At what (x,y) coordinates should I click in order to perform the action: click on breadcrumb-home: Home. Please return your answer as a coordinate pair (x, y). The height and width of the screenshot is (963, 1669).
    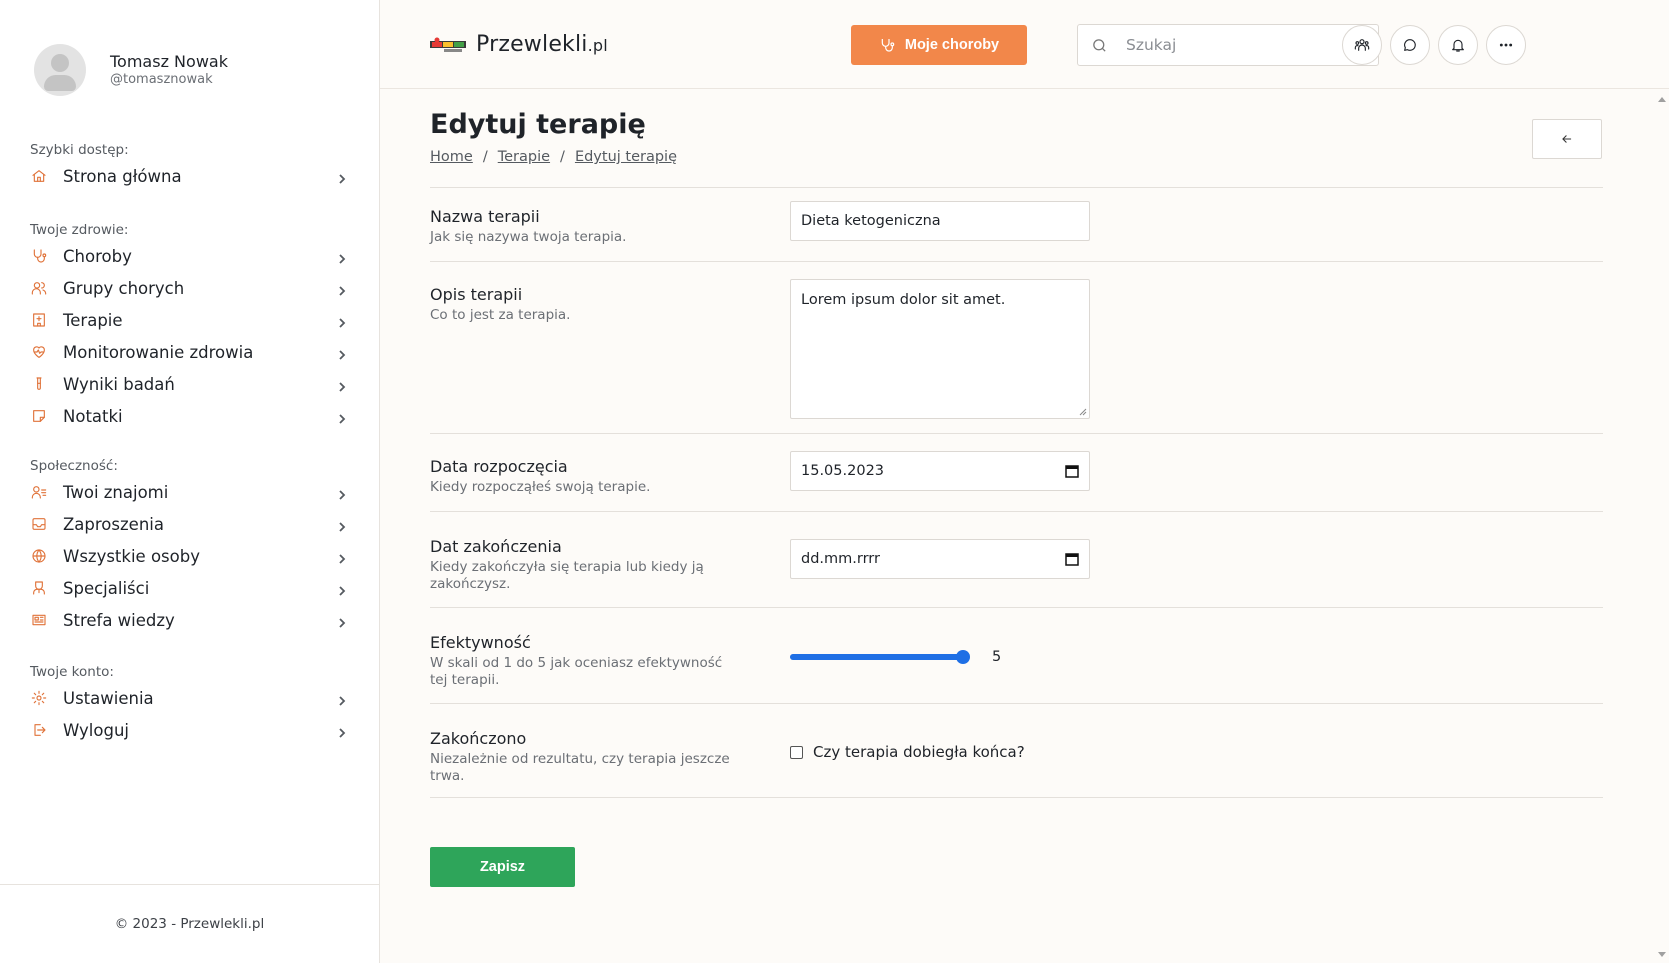
    Looking at the image, I should click on (451, 157).